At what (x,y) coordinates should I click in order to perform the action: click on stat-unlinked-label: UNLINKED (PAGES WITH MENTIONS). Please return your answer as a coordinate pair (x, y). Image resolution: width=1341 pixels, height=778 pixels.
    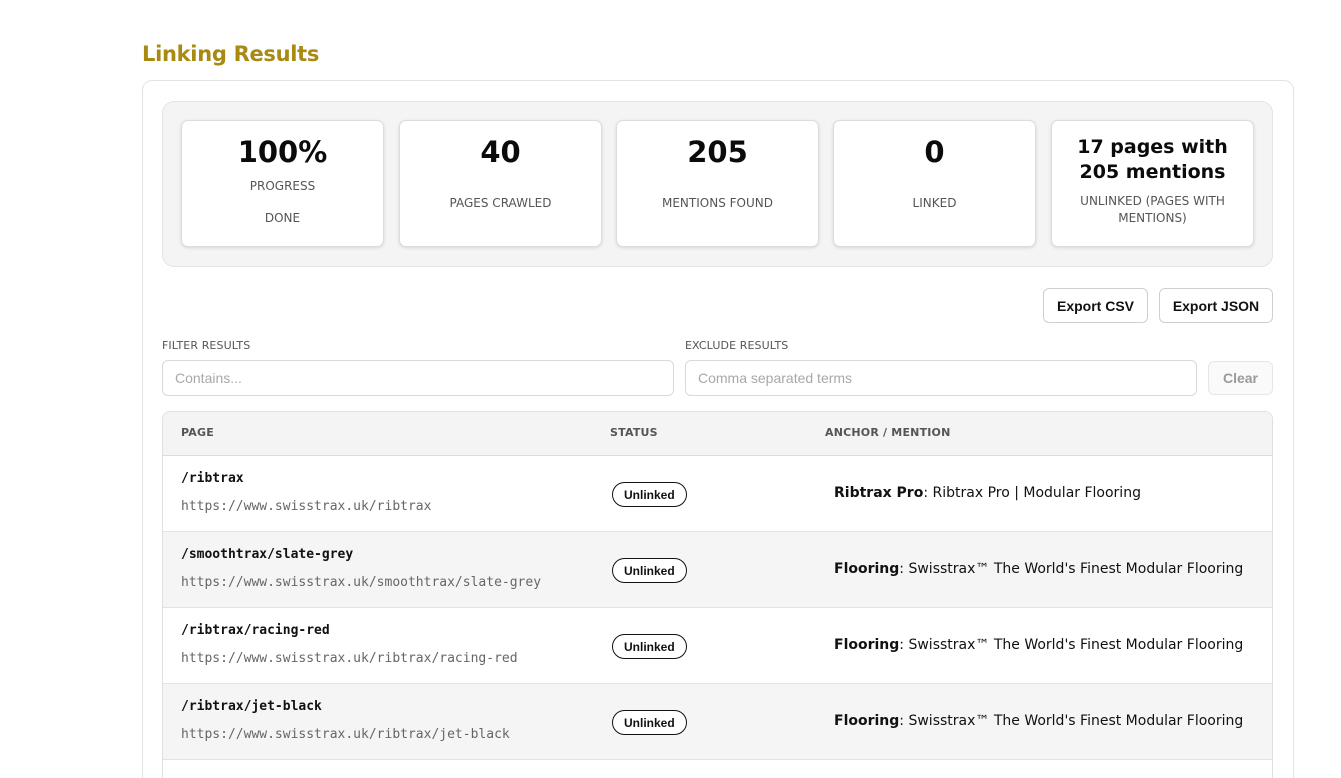
    Looking at the image, I should click on (1152, 209).